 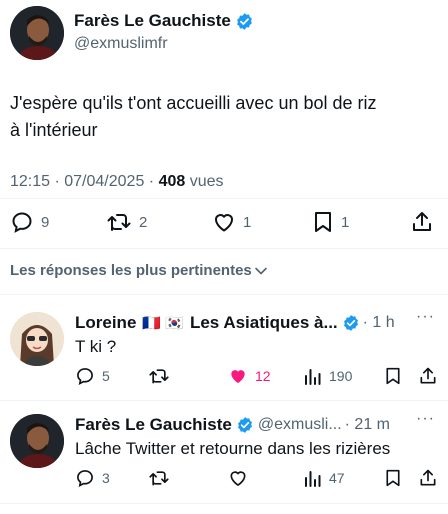 I want to click on reply-views-button: 190, so click(x=328, y=376).